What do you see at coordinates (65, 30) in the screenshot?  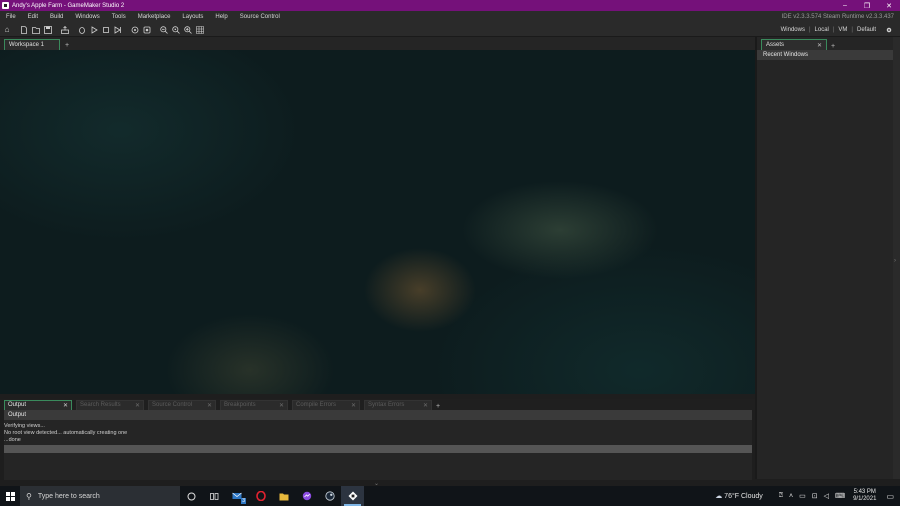 I see `export-icon` at bounding box center [65, 30].